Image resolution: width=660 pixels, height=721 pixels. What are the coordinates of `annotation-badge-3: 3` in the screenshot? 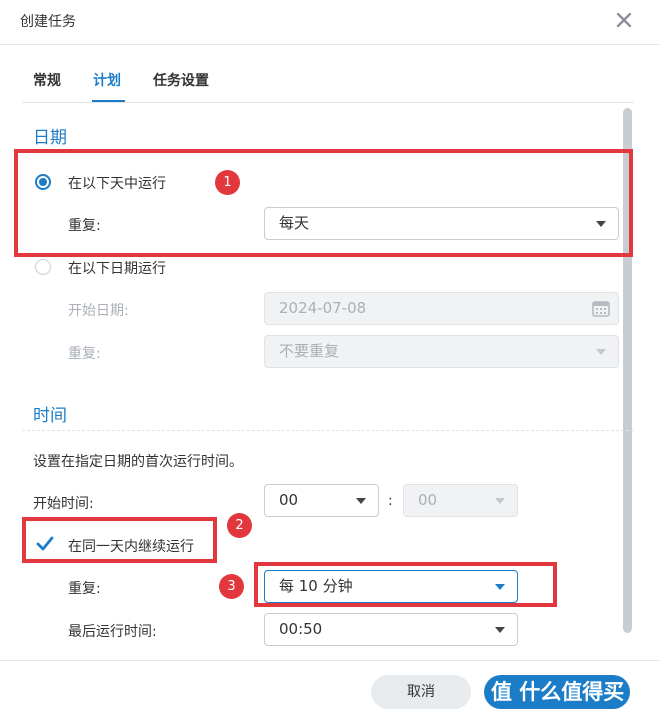 It's located at (231, 586).